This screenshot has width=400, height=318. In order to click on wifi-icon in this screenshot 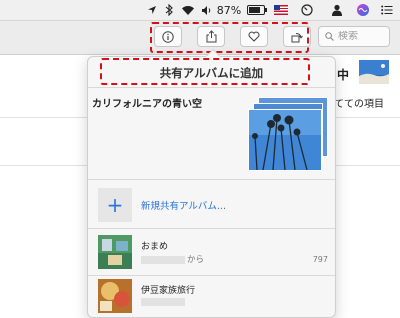, I will do `click(188, 10)`.